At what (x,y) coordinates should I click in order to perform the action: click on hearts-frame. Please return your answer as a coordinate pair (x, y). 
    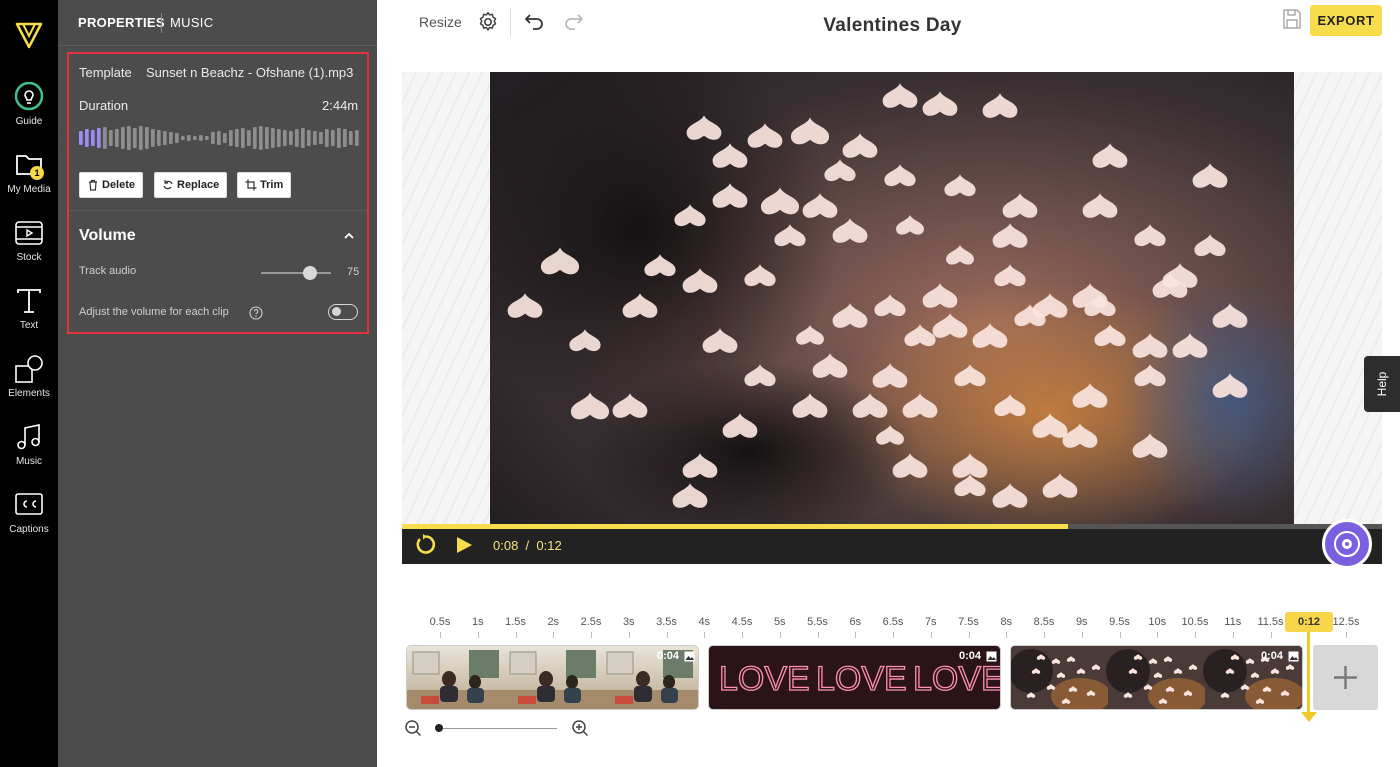
    Looking at the image, I should click on (1157, 677).